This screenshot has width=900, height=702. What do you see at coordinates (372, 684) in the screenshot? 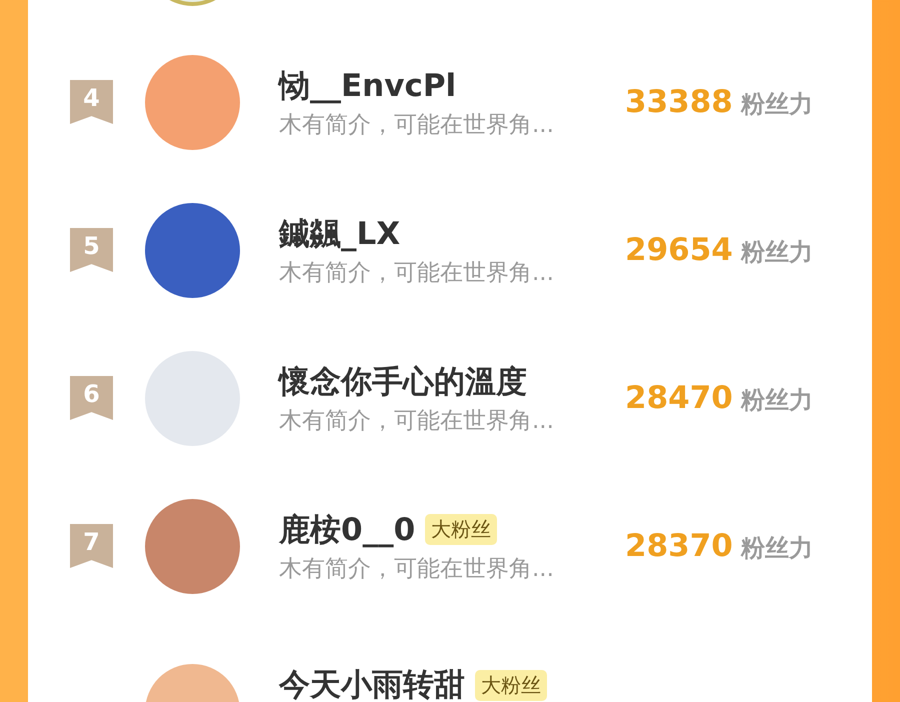
I see `user-name: 今天小雨转甜` at bounding box center [372, 684].